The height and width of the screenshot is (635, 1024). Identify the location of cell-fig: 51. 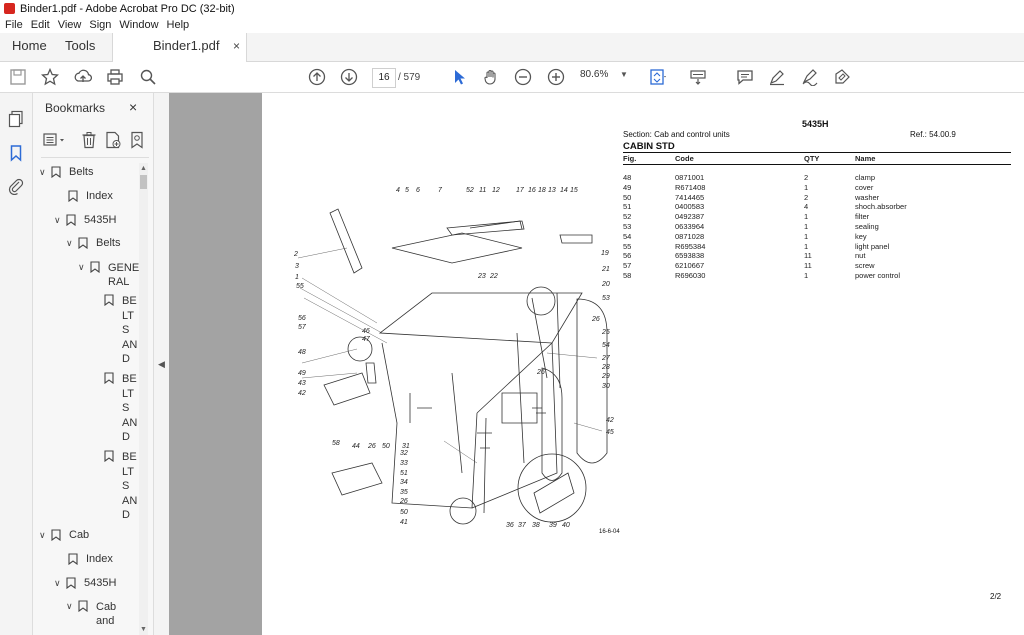
(627, 207).